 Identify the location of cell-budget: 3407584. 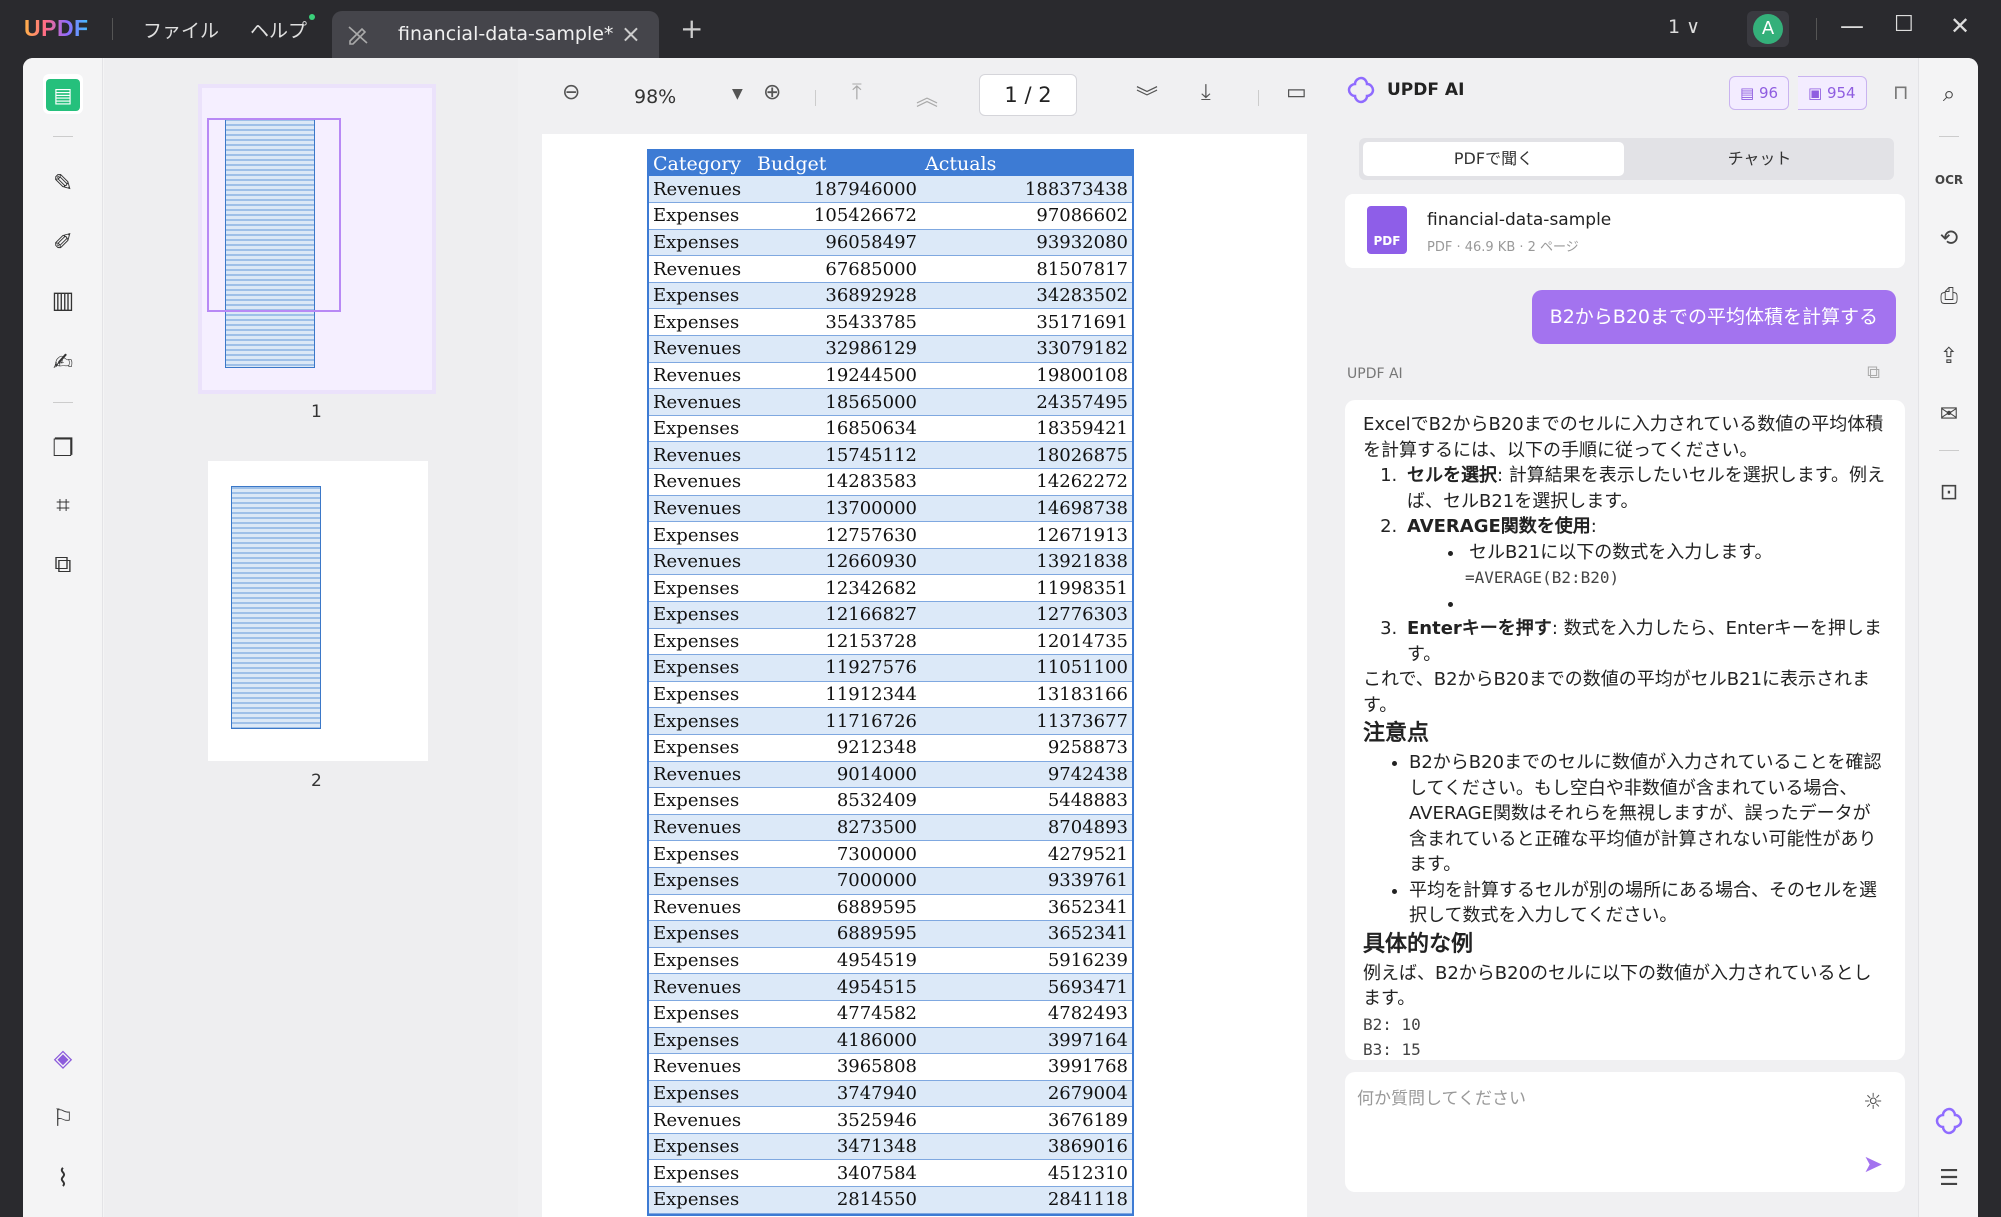
(837, 1173).